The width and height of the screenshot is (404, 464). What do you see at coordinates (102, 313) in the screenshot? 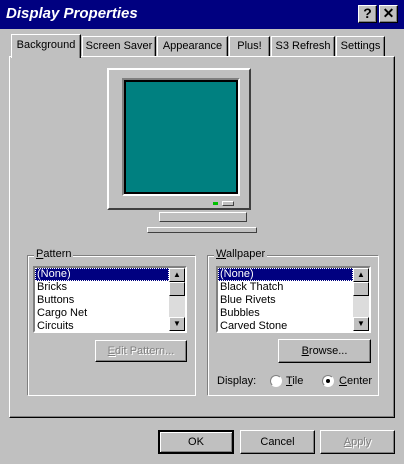
I see `list-item: Cargo Net` at bounding box center [102, 313].